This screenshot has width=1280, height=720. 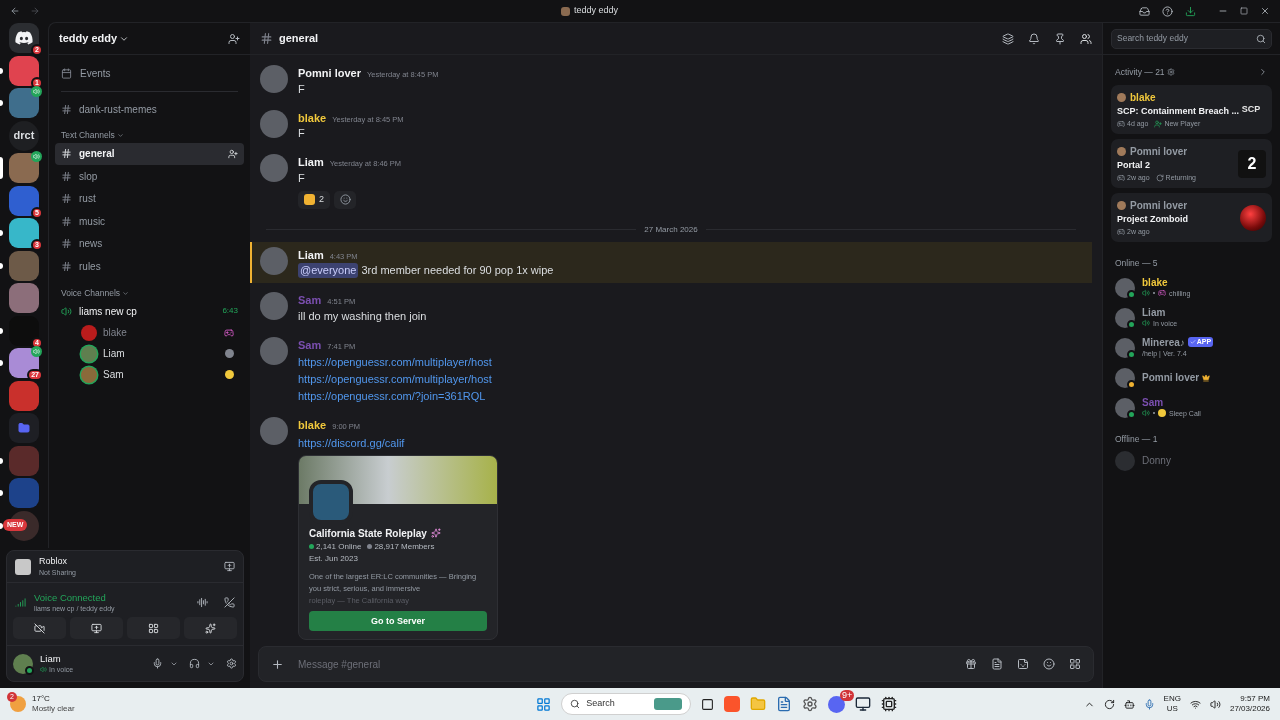 What do you see at coordinates (1109, 704) in the screenshot?
I see `sync-icon` at bounding box center [1109, 704].